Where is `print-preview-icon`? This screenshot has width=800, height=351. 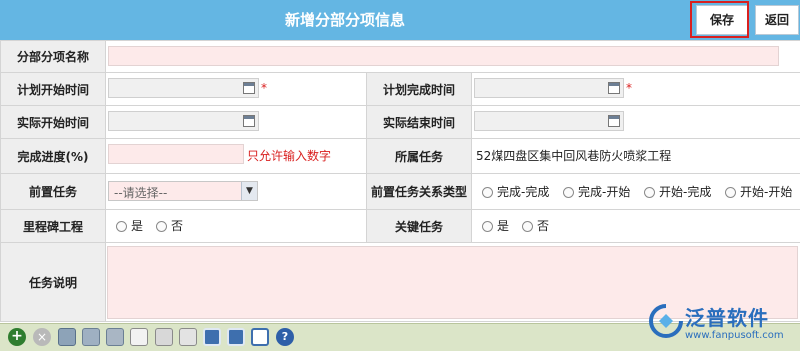
print-preview-icon is located at coordinates (67, 337).